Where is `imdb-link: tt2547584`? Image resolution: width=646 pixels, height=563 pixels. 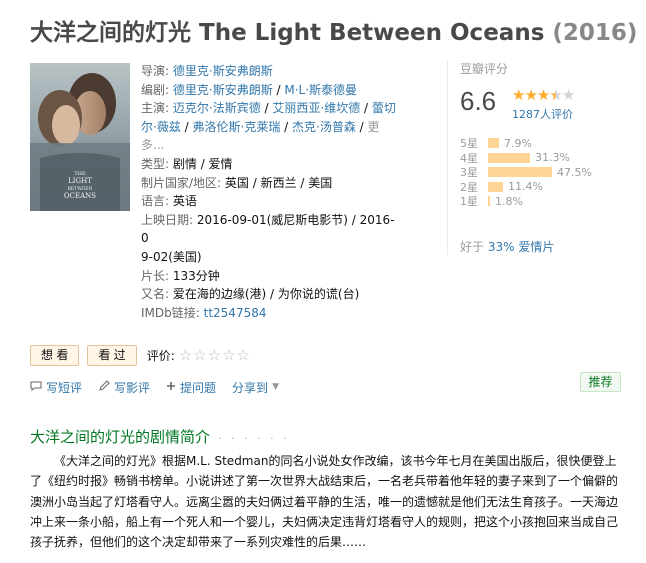
imdb-link: tt2547584 is located at coordinates (235, 313).